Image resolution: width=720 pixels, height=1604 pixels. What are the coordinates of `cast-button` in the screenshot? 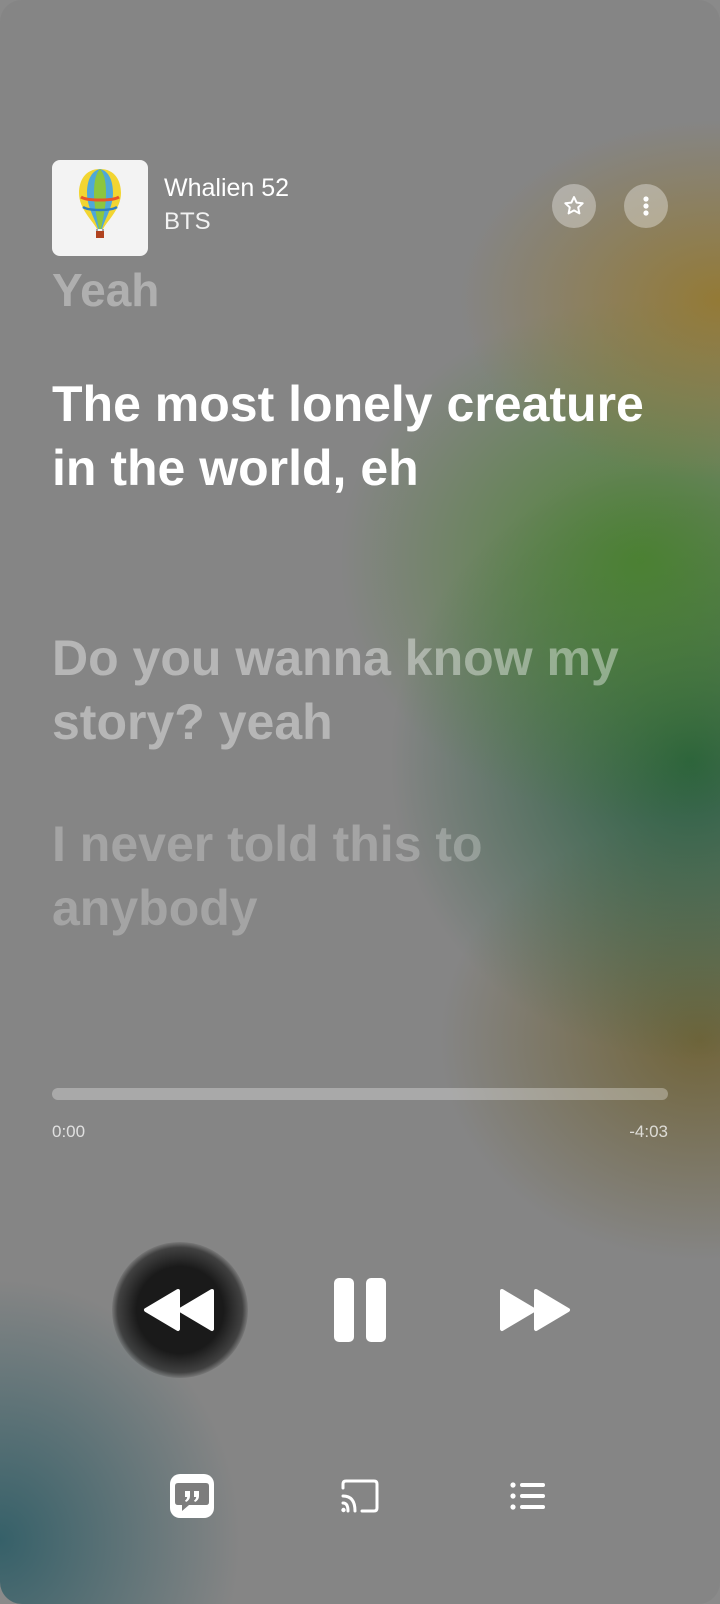 It's located at (360, 1496).